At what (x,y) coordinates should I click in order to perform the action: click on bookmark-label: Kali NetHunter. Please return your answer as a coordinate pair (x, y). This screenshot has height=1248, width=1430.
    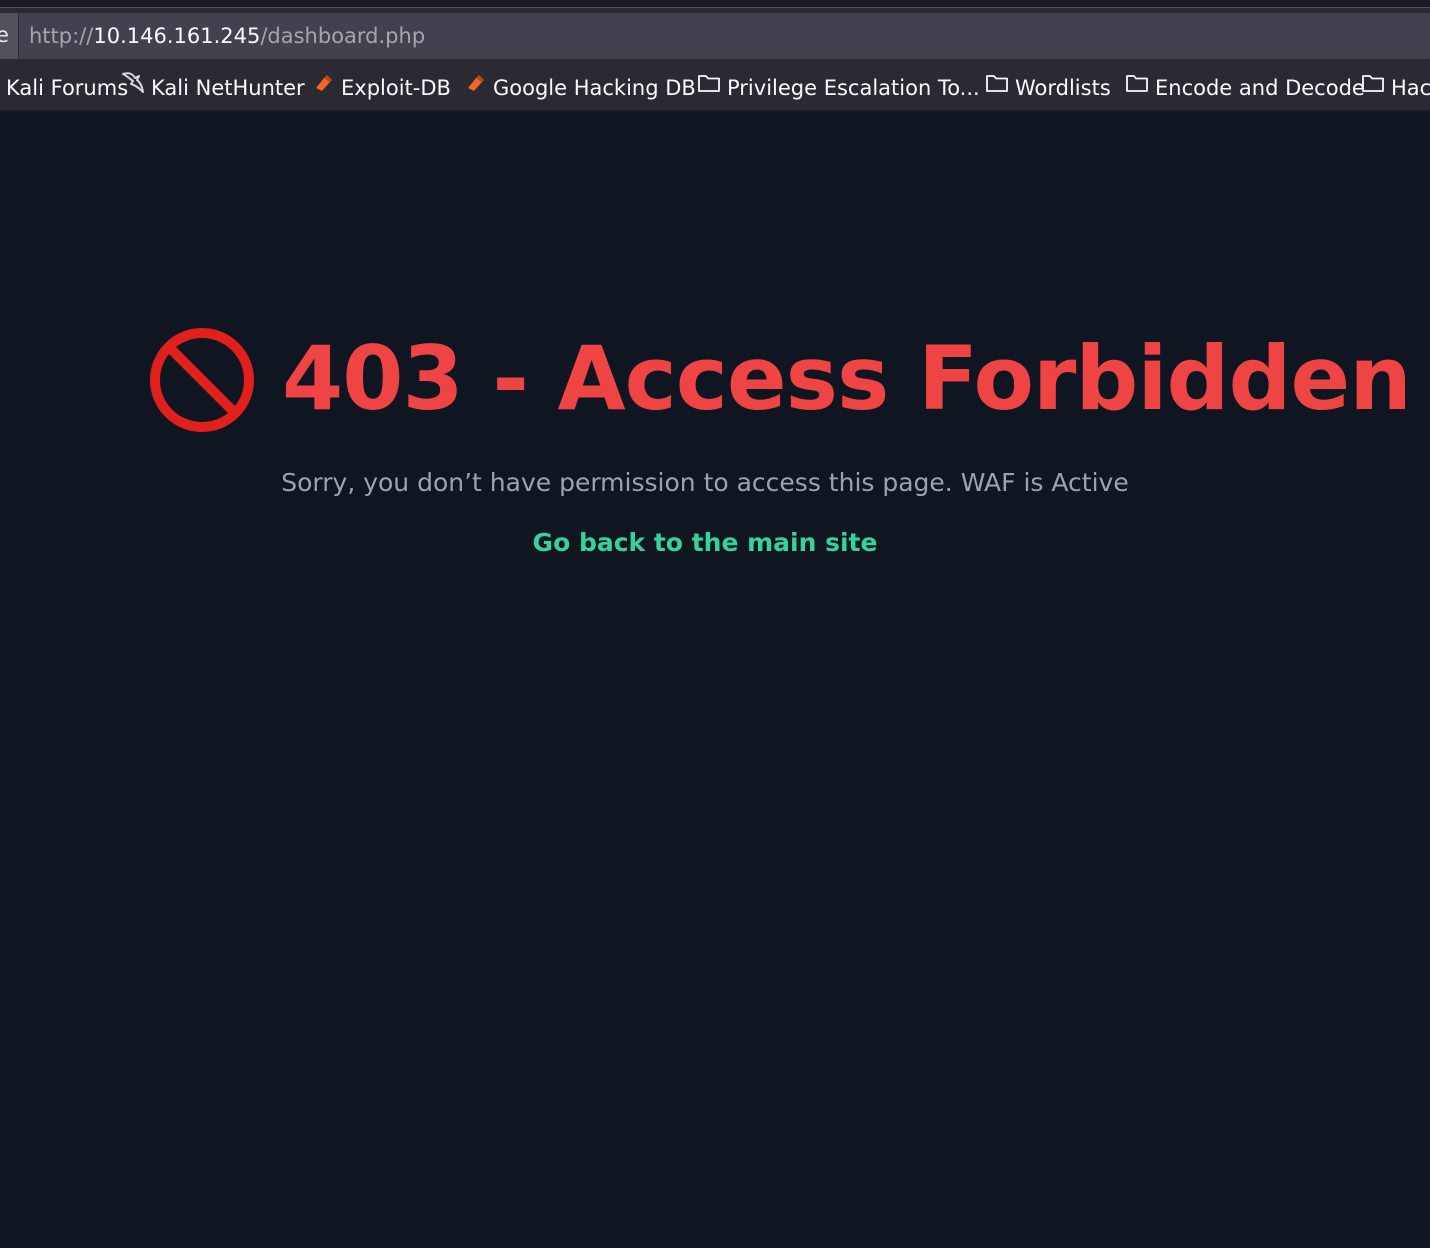
    Looking at the image, I should click on (228, 88).